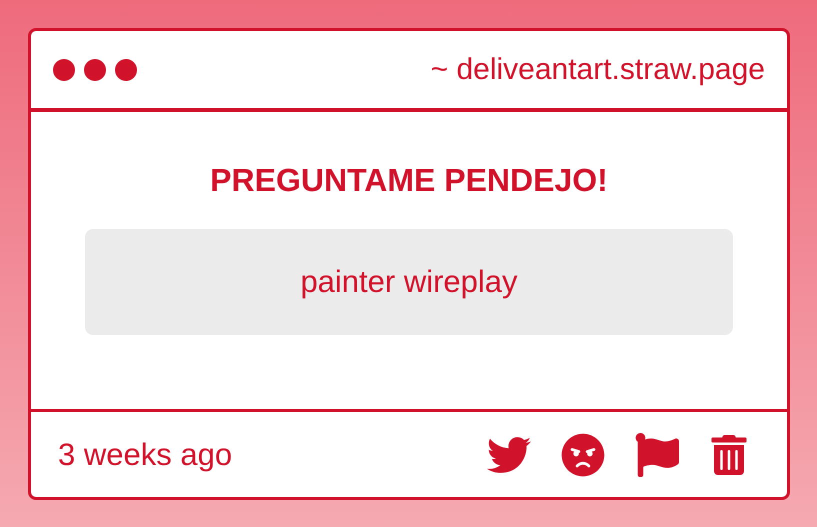  Describe the element at coordinates (729, 454) in the screenshot. I see `trash-icon` at that location.